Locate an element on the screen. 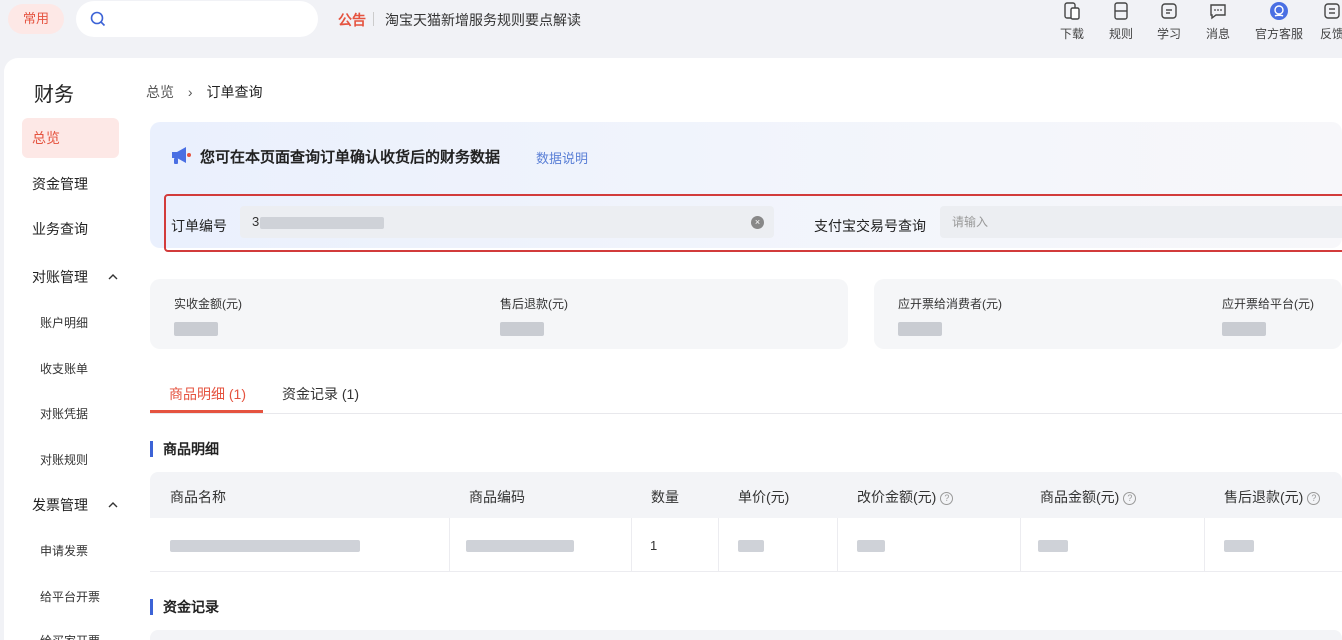  sidebar-item-platform-invoice: 给平台开票 is located at coordinates (70, 596).